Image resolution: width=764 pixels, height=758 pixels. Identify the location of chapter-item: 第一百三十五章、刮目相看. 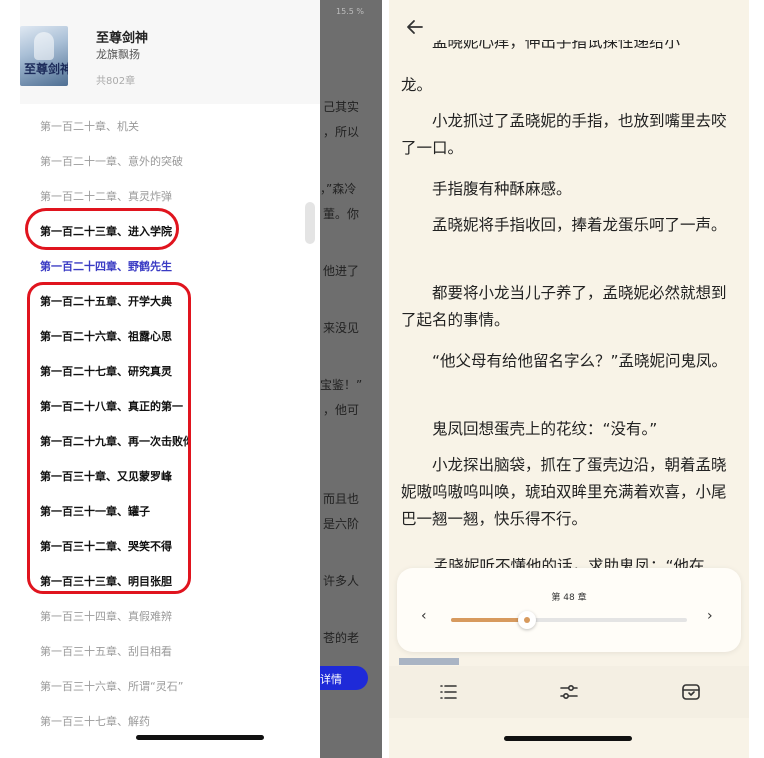
(115, 651).